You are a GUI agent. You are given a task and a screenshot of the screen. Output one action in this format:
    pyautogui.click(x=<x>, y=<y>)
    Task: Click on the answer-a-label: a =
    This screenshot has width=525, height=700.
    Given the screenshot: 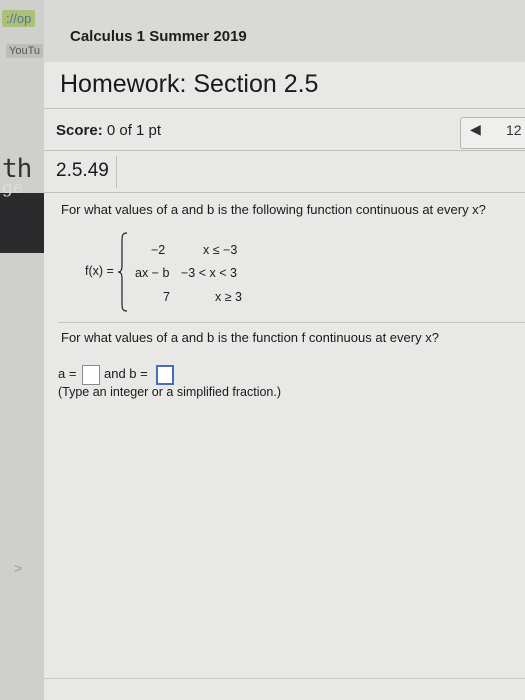 What is the action you would take?
    pyautogui.click(x=67, y=373)
    